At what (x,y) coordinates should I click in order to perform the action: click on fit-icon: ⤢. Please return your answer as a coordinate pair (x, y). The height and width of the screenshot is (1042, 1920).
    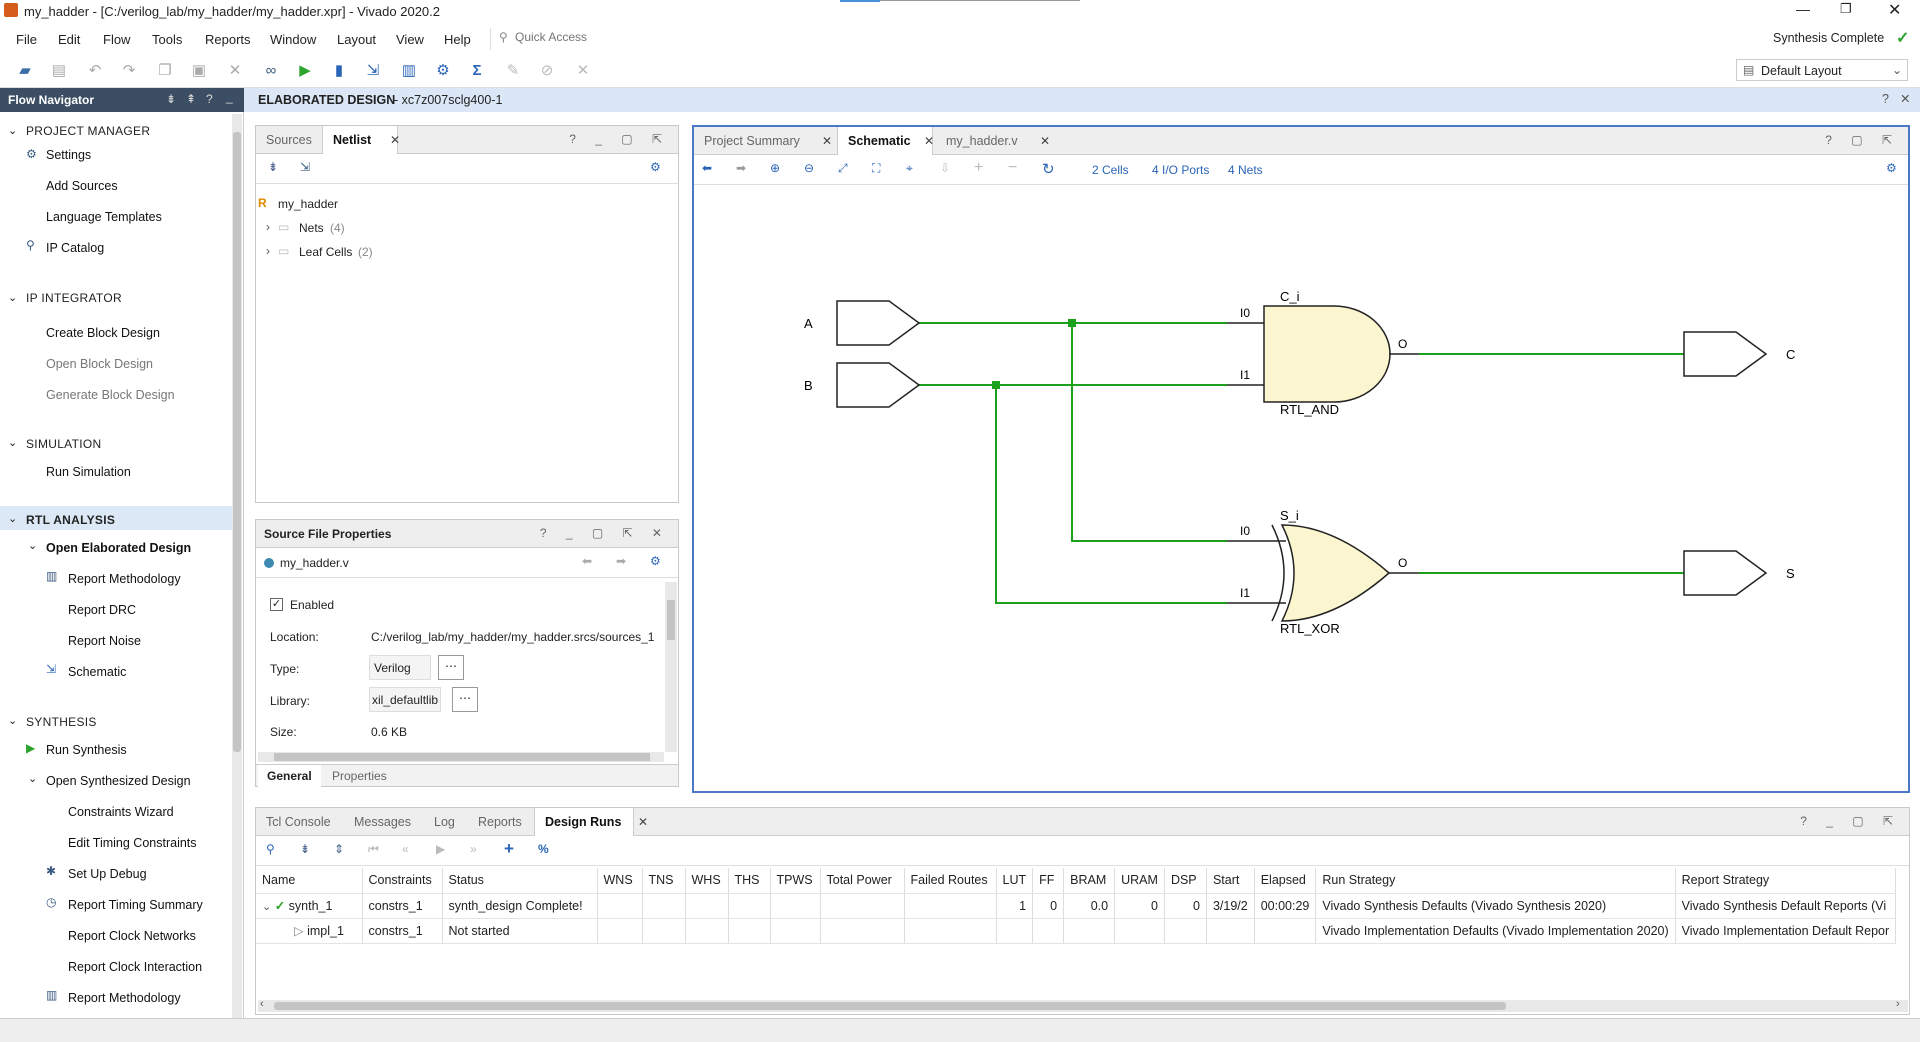
    Looking at the image, I should click on (843, 168).